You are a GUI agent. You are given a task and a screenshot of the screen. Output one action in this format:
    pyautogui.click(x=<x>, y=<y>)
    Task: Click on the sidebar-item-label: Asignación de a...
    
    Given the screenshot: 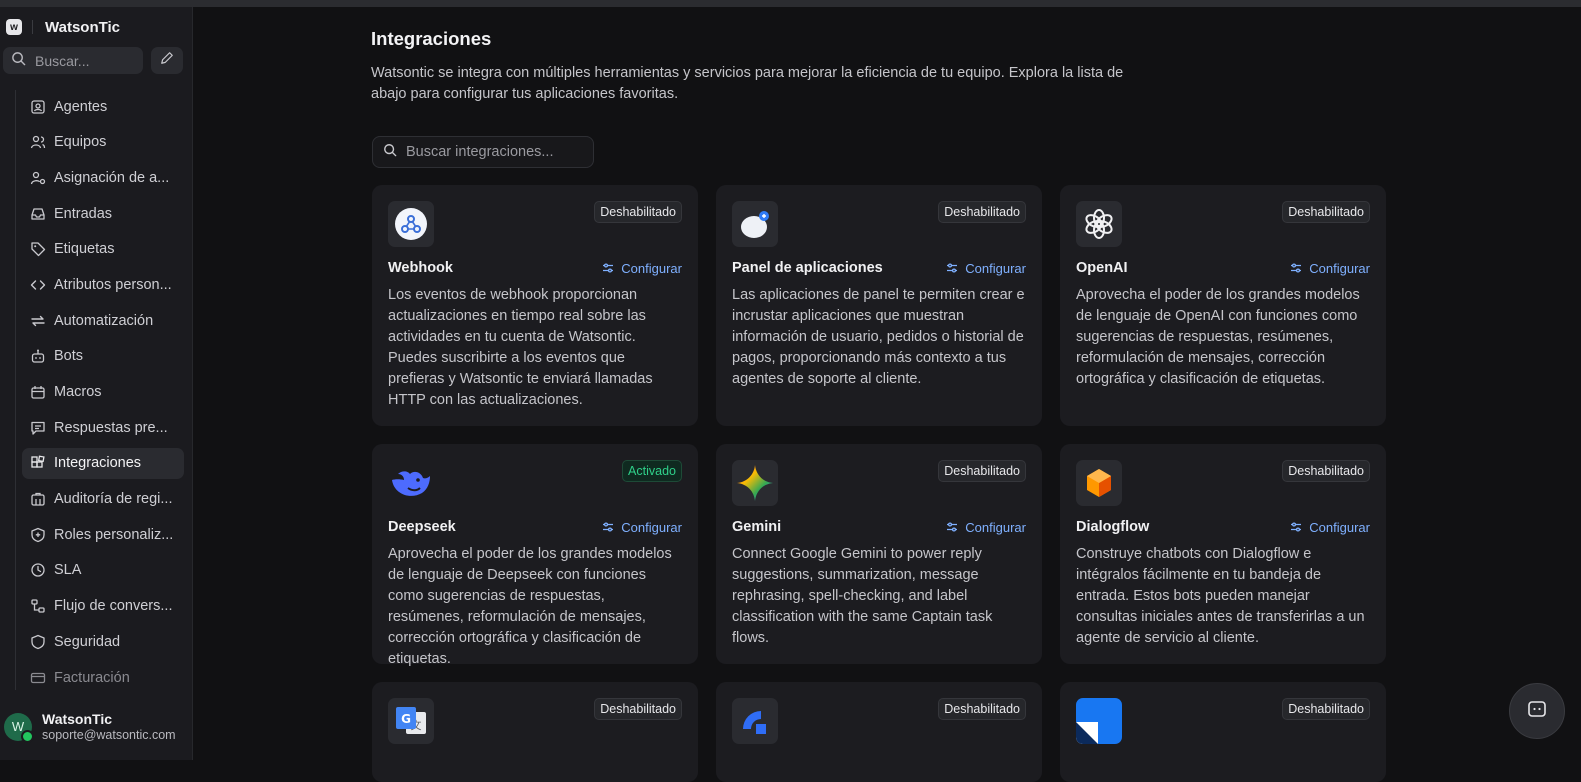 What is the action you would take?
    pyautogui.click(x=112, y=177)
    